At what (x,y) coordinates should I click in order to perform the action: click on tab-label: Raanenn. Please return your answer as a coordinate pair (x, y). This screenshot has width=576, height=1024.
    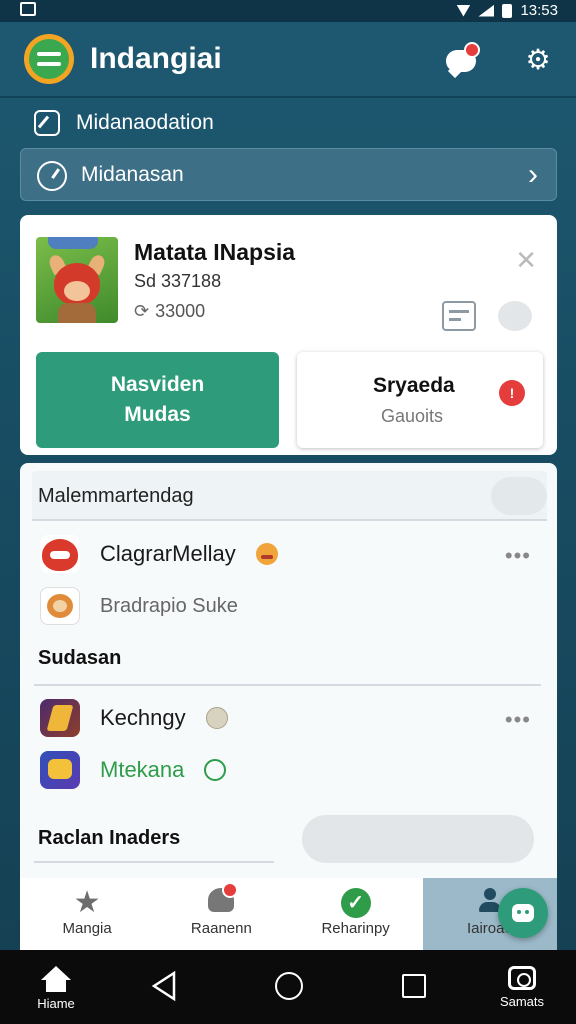
    Looking at the image, I should click on (221, 928).